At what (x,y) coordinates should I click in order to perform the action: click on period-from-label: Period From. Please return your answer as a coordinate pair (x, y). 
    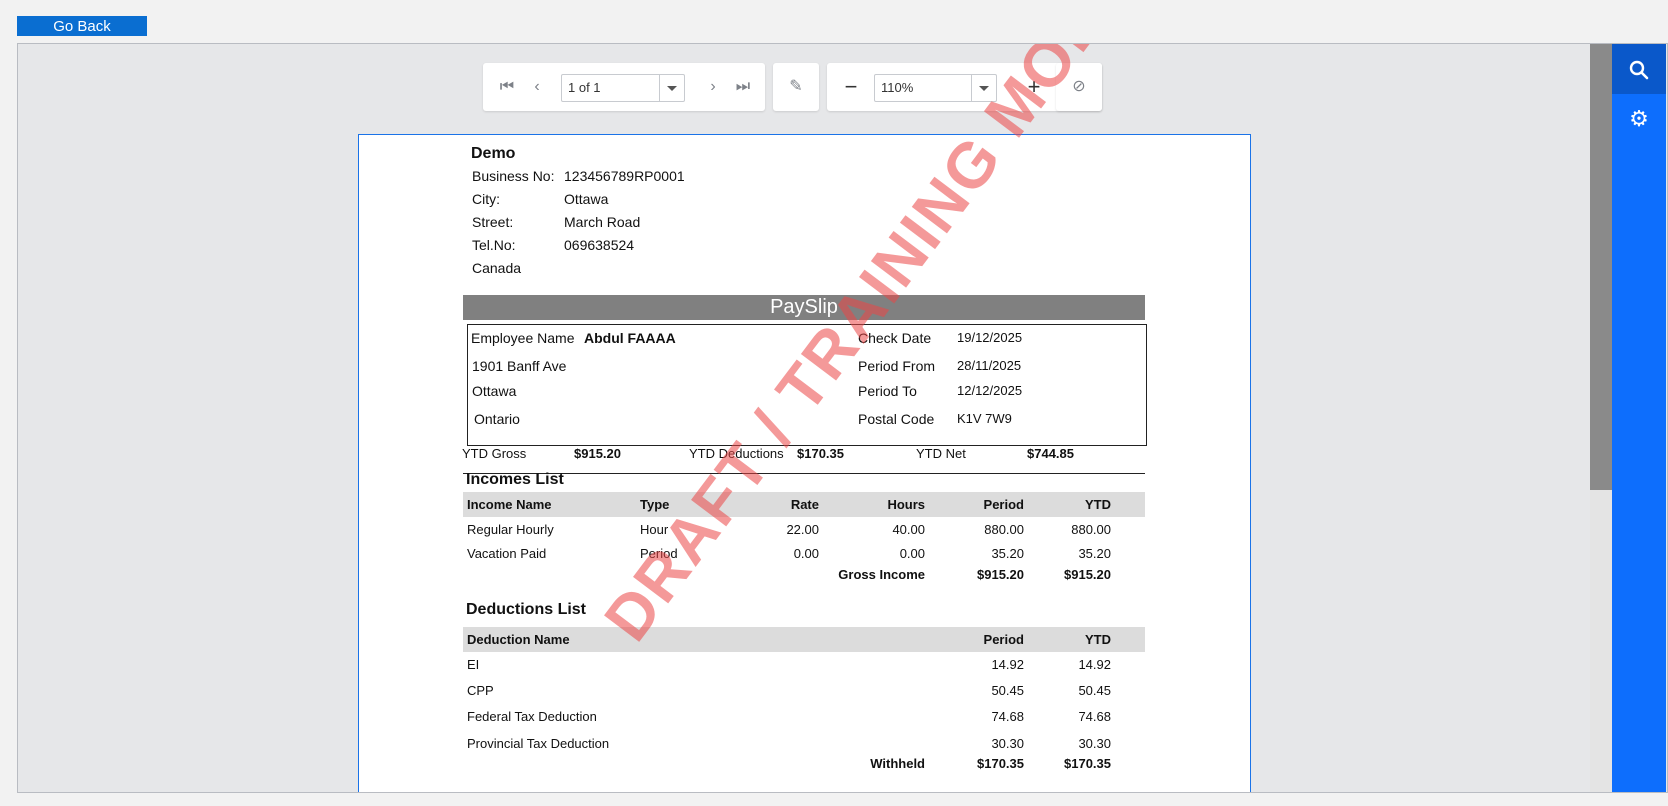
    Looking at the image, I should click on (897, 366).